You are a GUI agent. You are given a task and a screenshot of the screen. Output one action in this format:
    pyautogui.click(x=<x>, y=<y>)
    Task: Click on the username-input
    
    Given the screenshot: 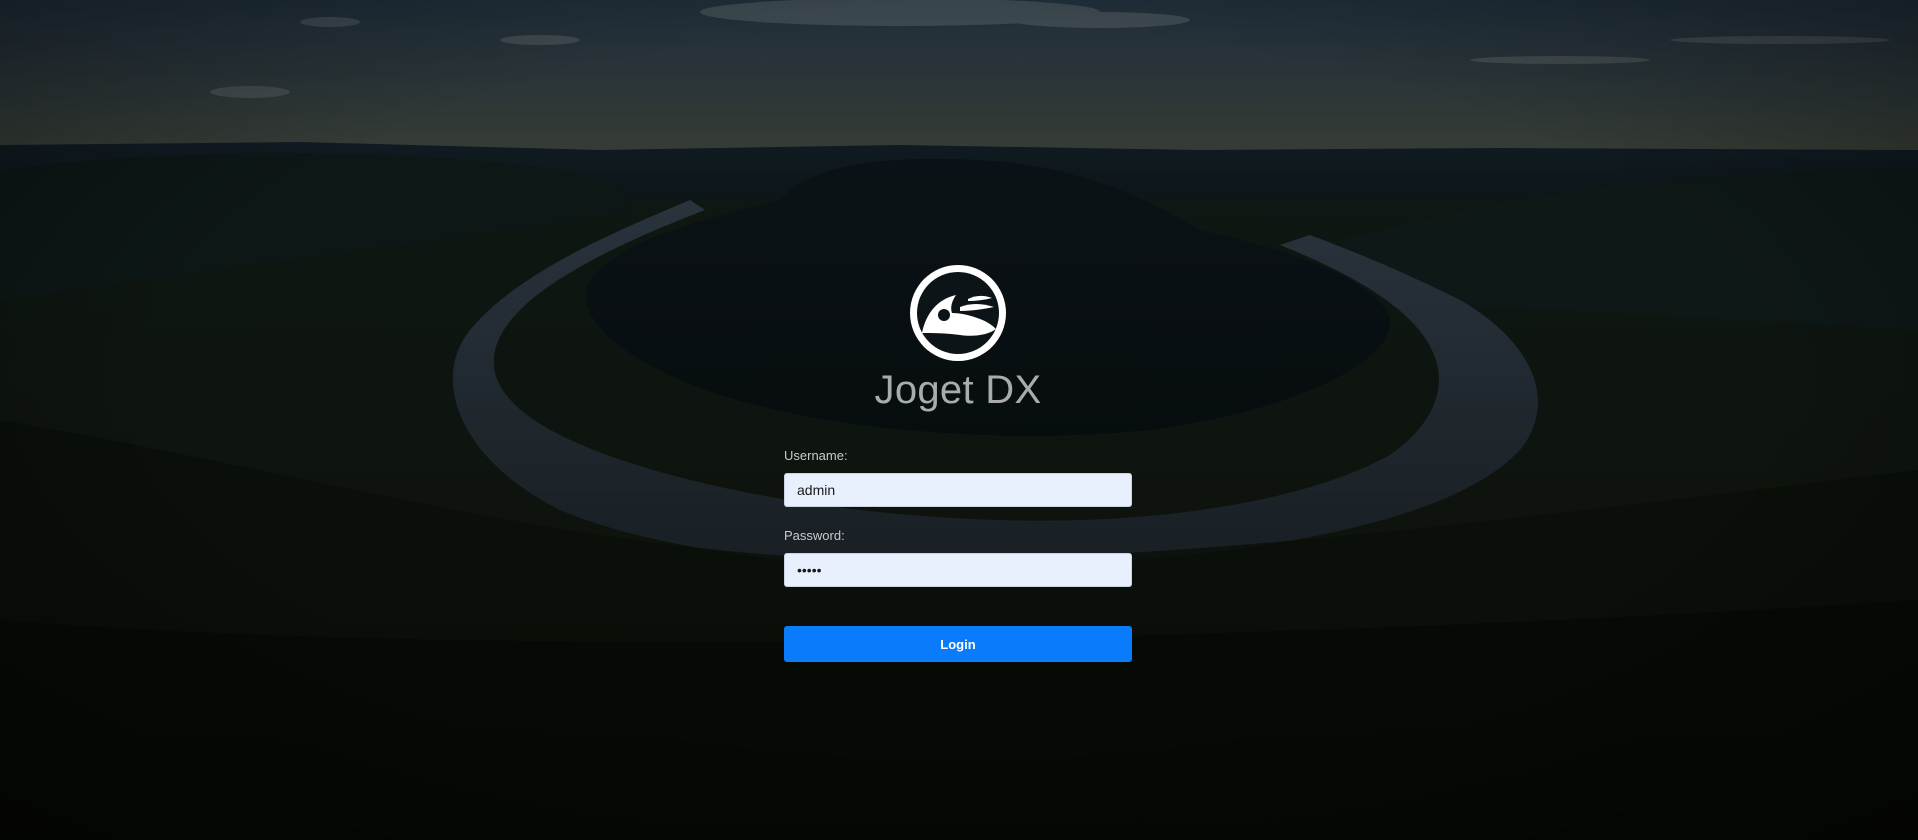 What is the action you would take?
    pyautogui.click(x=958, y=490)
    